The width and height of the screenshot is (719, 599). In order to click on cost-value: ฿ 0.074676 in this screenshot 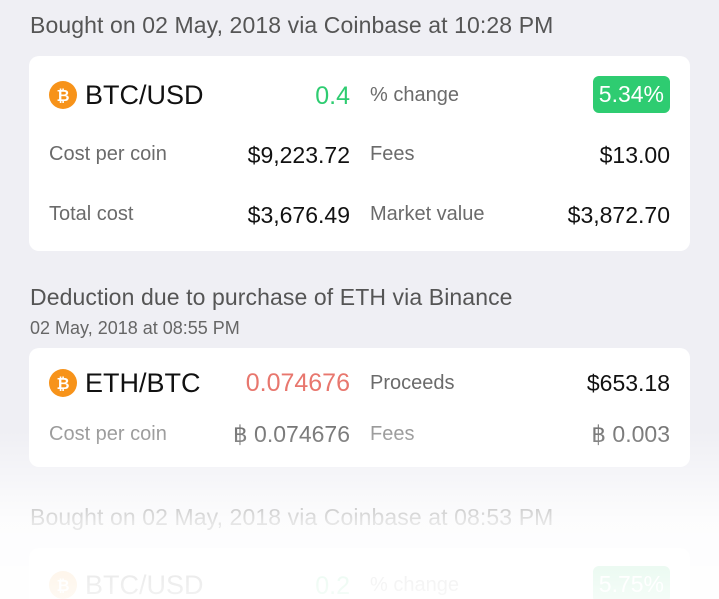, I will do `click(291, 434)`.